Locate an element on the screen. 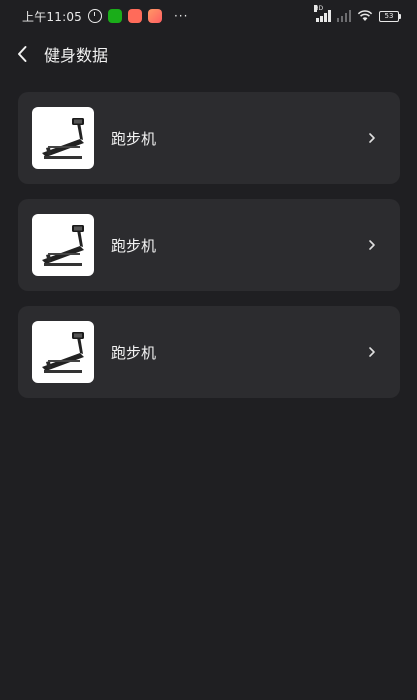 This screenshot has width=417, height=700. hd-label: HD is located at coordinates (319, 8).